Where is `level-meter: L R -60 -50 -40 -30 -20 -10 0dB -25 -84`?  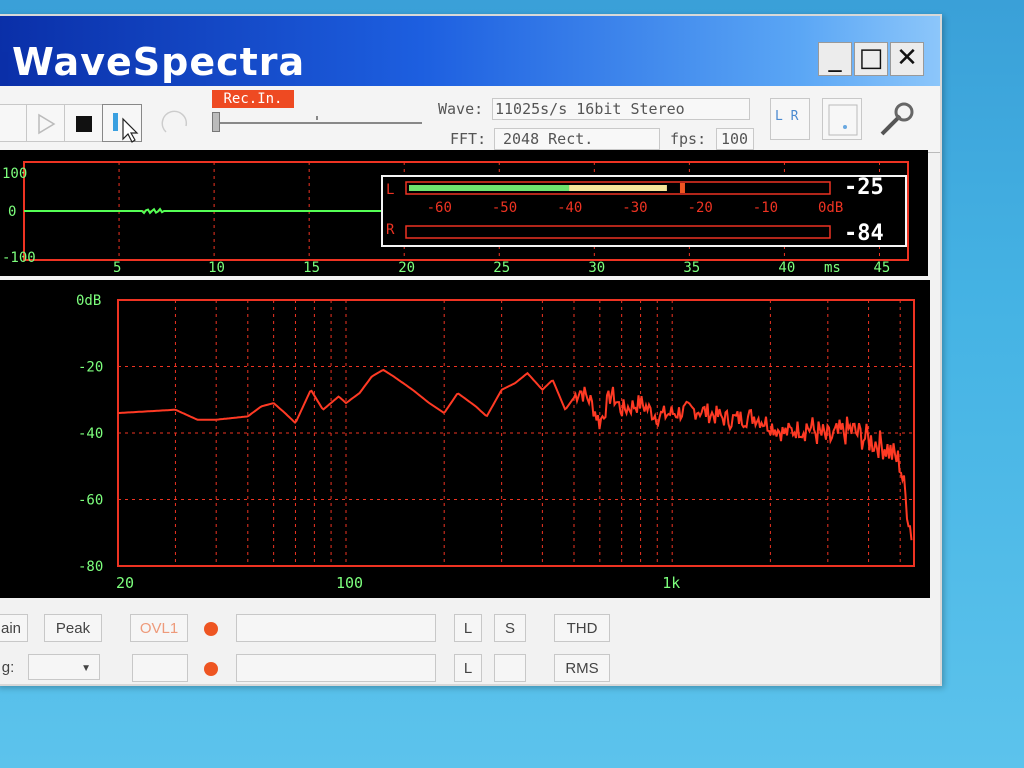 level-meter: L R -60 -50 -40 -30 -20 -10 0dB -25 -84 is located at coordinates (644, 211).